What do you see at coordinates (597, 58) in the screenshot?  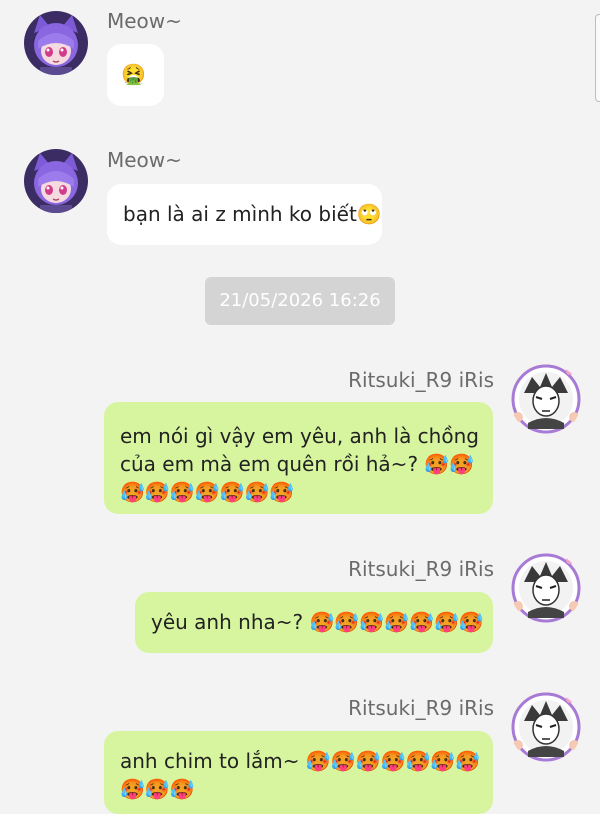 I see `scroll-edge-handle` at bounding box center [597, 58].